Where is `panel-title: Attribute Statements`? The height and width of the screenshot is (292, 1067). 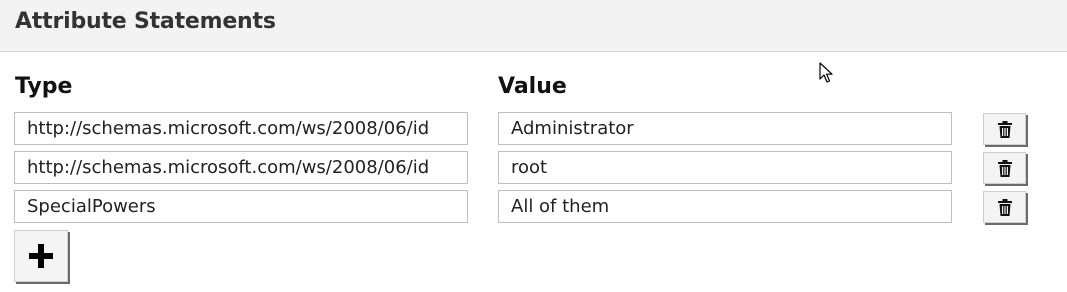 panel-title: Attribute Statements is located at coordinates (145, 21).